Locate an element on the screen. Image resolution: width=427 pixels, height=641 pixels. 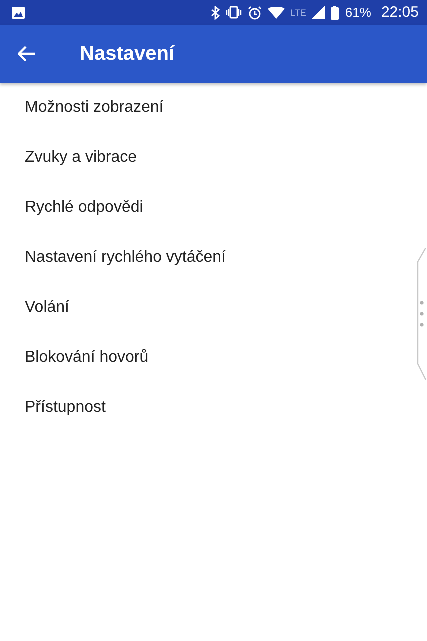
wifi-icon is located at coordinates (276, 12).